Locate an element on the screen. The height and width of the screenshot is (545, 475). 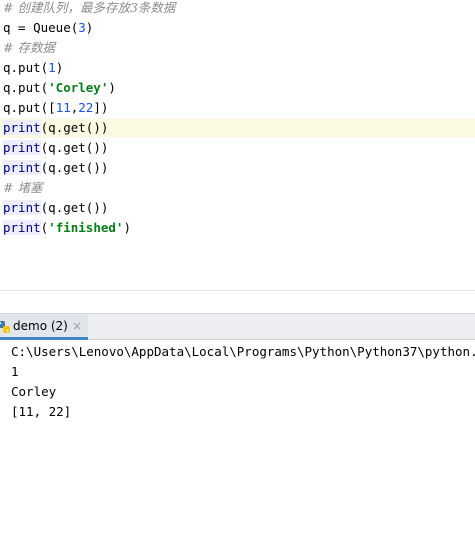
run-tool-window-tabbar: demo (2) × is located at coordinates (237, 326).